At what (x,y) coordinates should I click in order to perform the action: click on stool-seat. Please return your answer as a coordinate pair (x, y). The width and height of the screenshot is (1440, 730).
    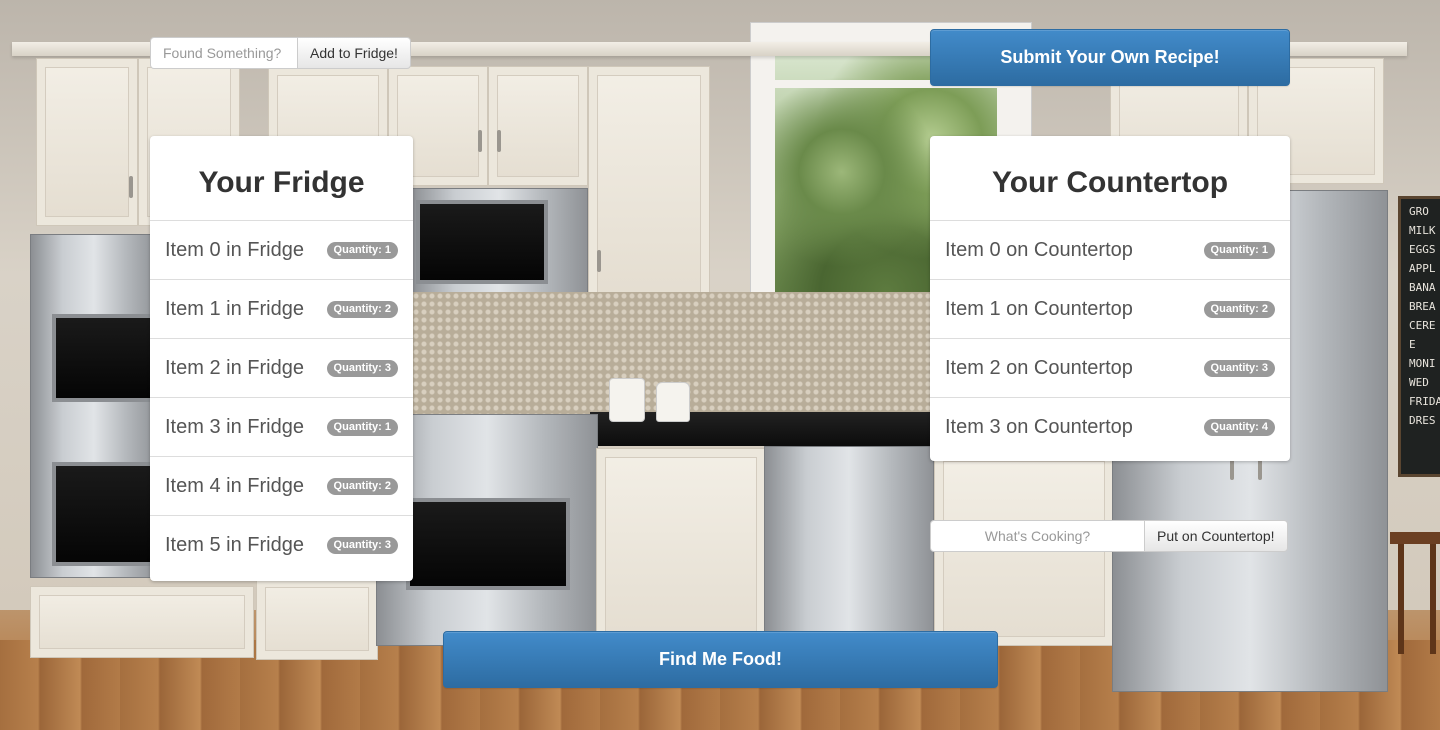
    Looking at the image, I should click on (1415, 538).